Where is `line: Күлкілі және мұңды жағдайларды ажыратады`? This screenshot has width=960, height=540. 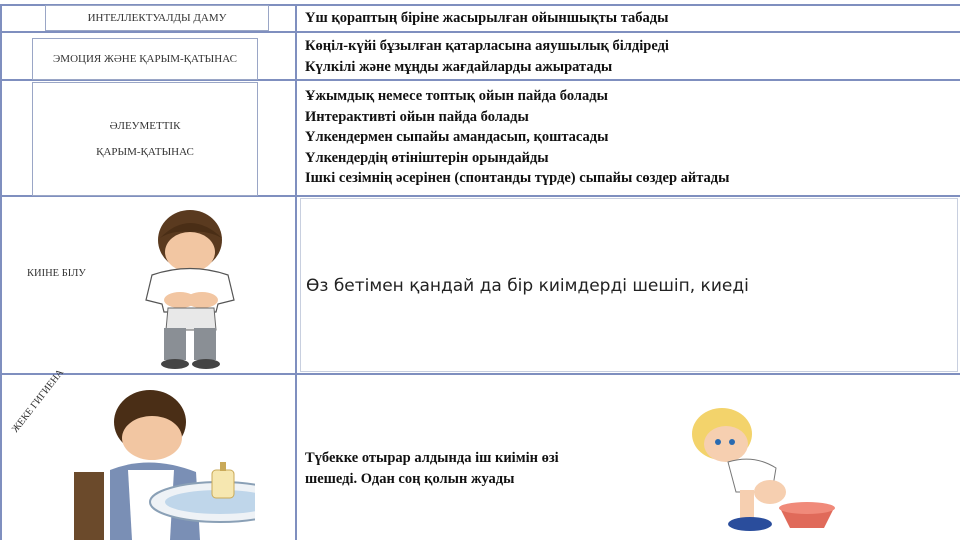 line: Күлкілі және мұңды жағдайларды ажыратады is located at coordinates (459, 66).